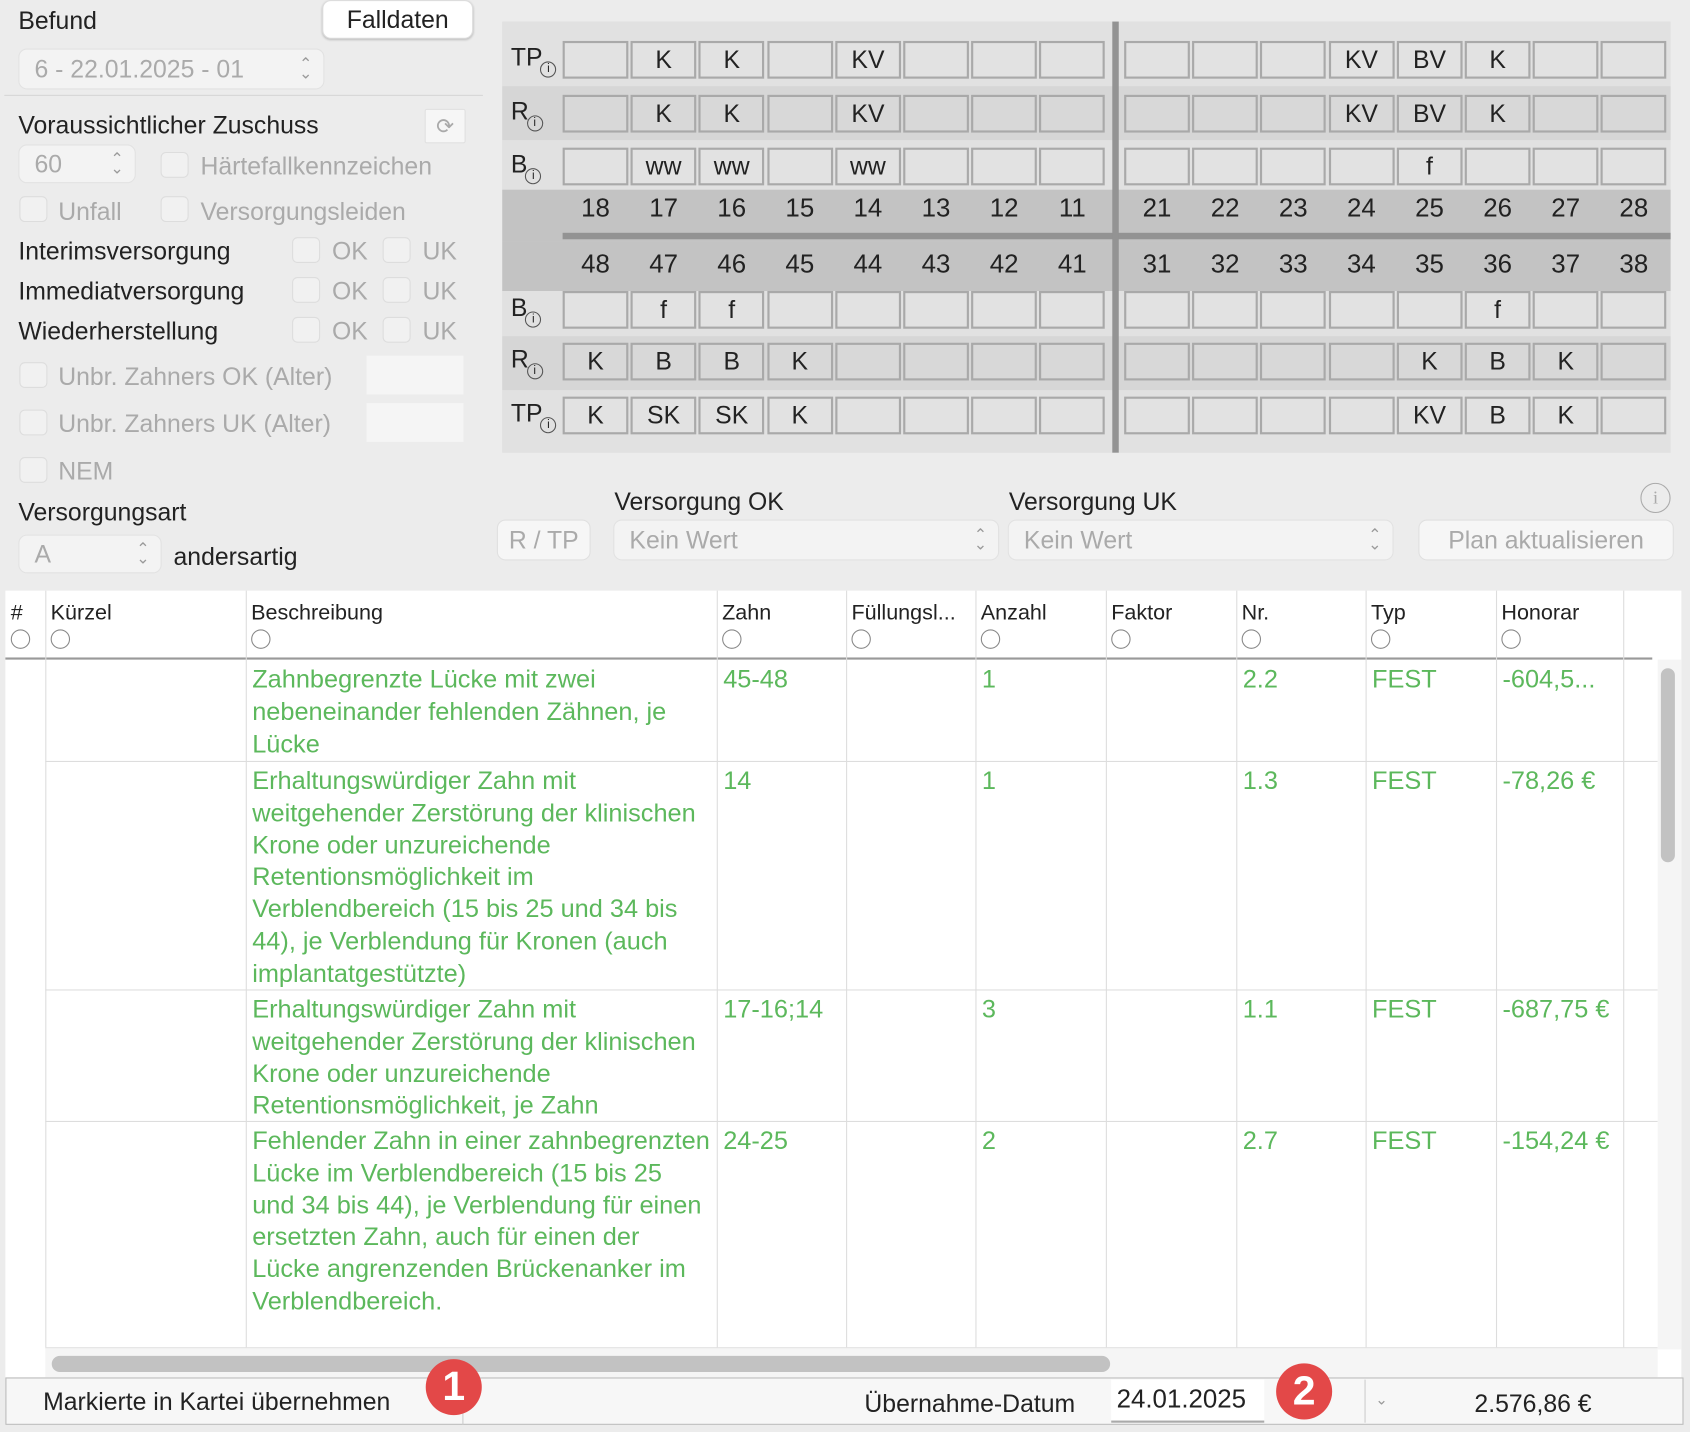  I want to click on column-header-9: Honorar, so click(1540, 613).